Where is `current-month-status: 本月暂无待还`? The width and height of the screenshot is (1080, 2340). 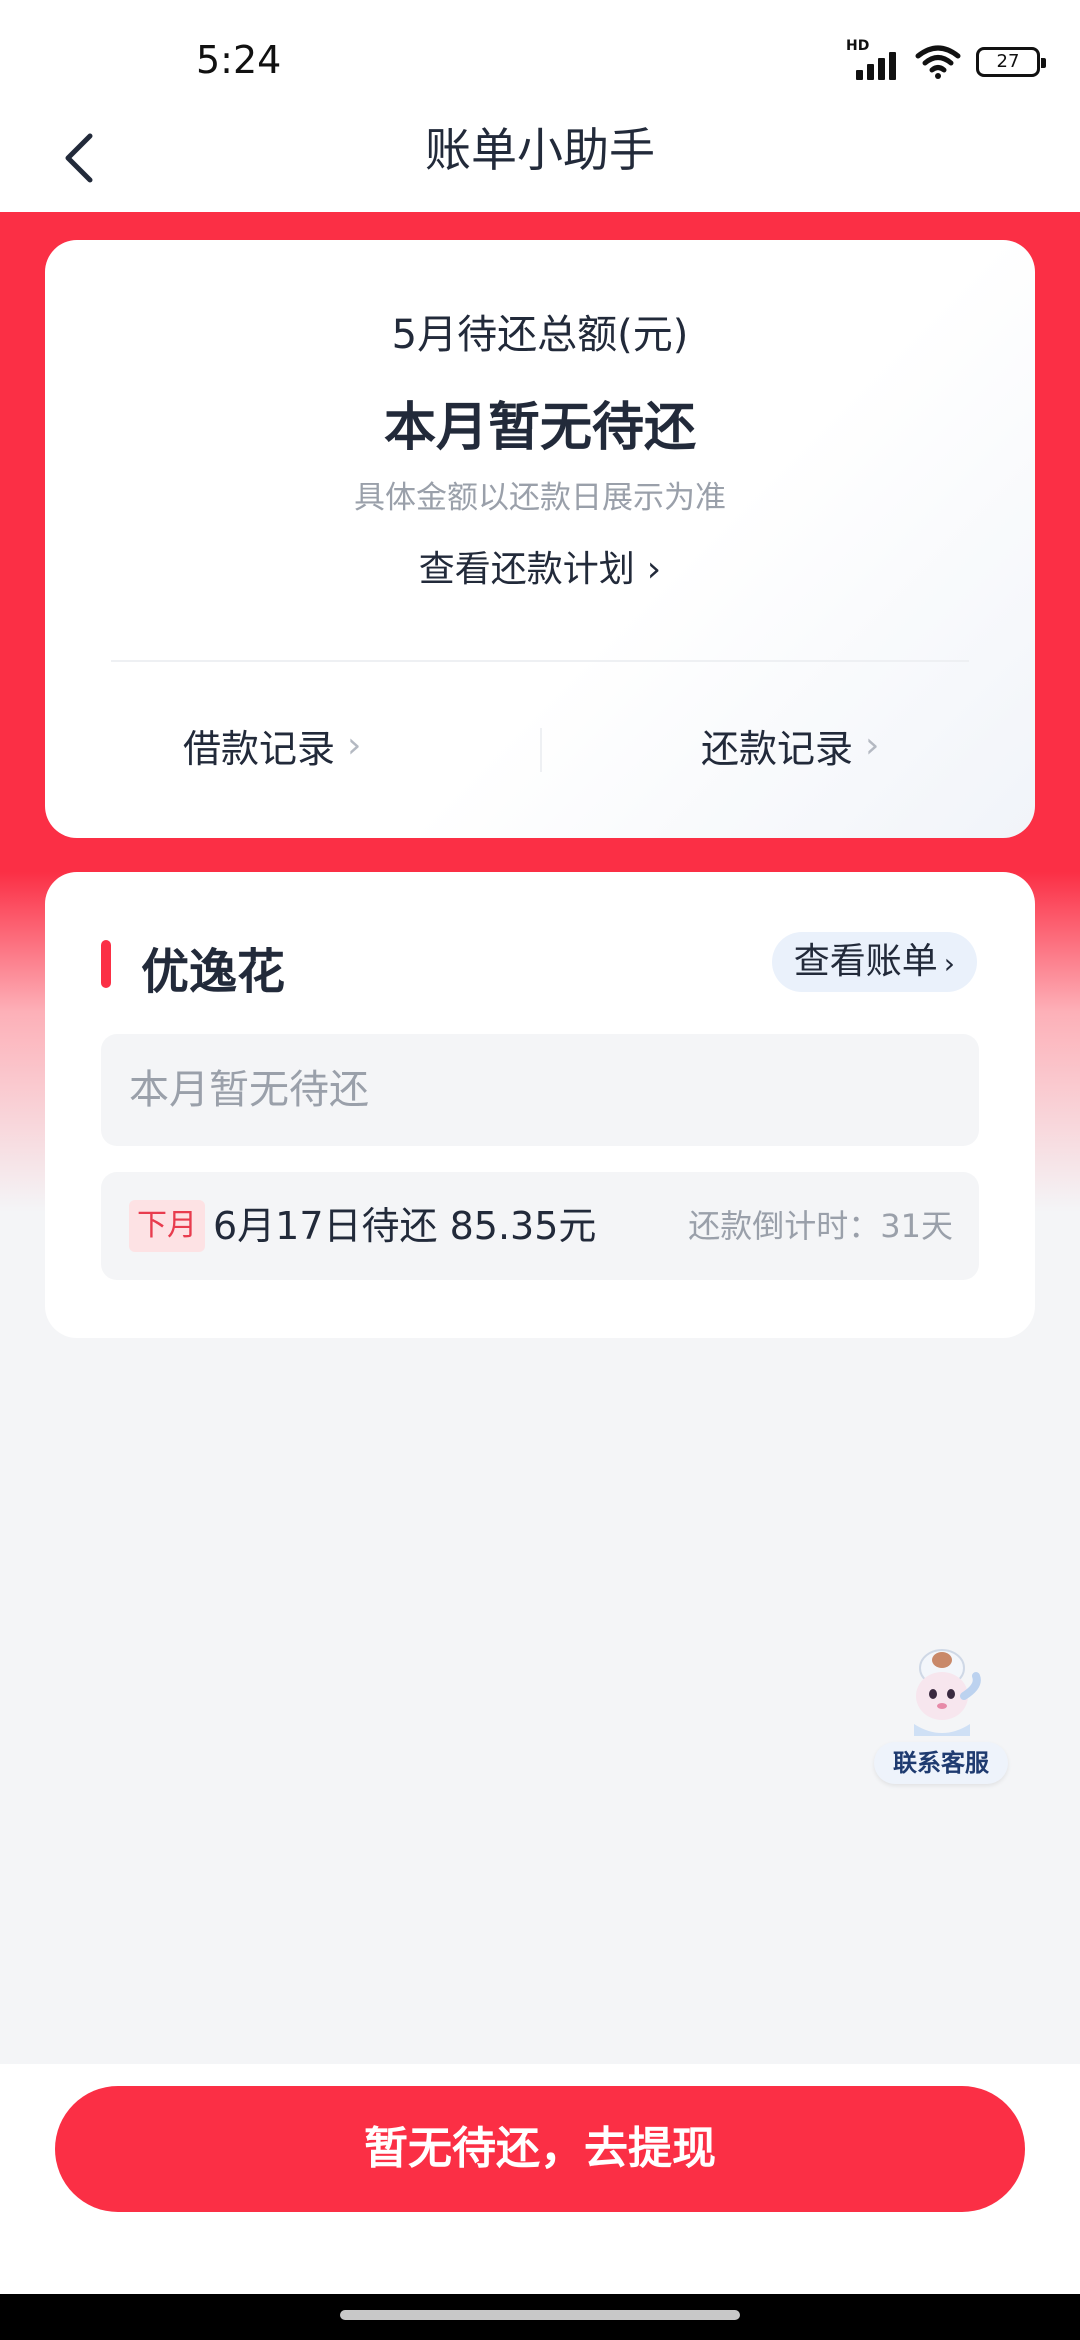
current-month-status: 本月暂无待还 is located at coordinates (540, 1090).